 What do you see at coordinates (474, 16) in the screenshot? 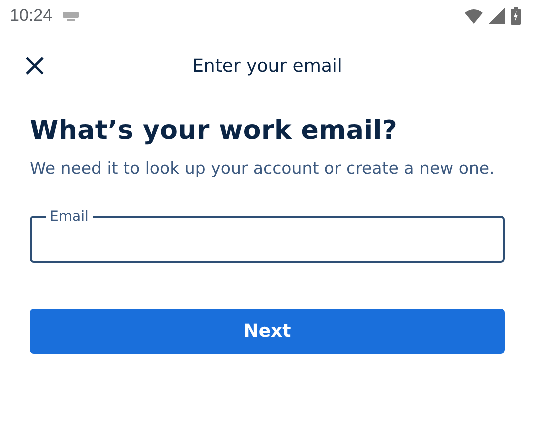
I see `wifi-icon` at bounding box center [474, 16].